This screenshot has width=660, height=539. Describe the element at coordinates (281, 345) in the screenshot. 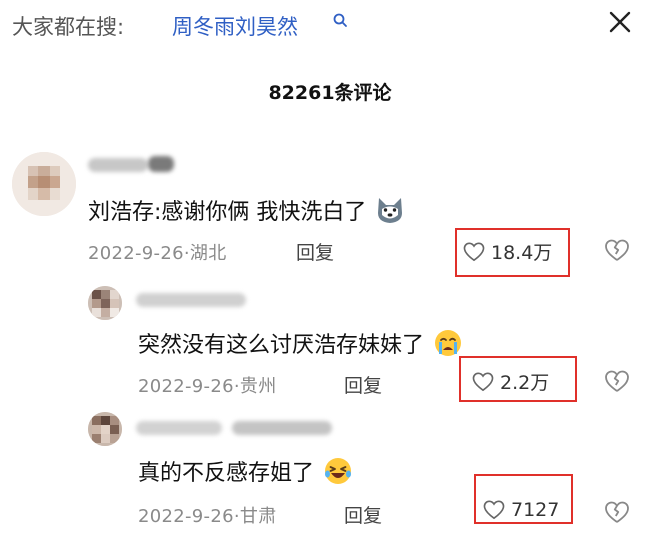

I see `comment-text: 突然没有这么讨厌浩存妹妹了` at that location.